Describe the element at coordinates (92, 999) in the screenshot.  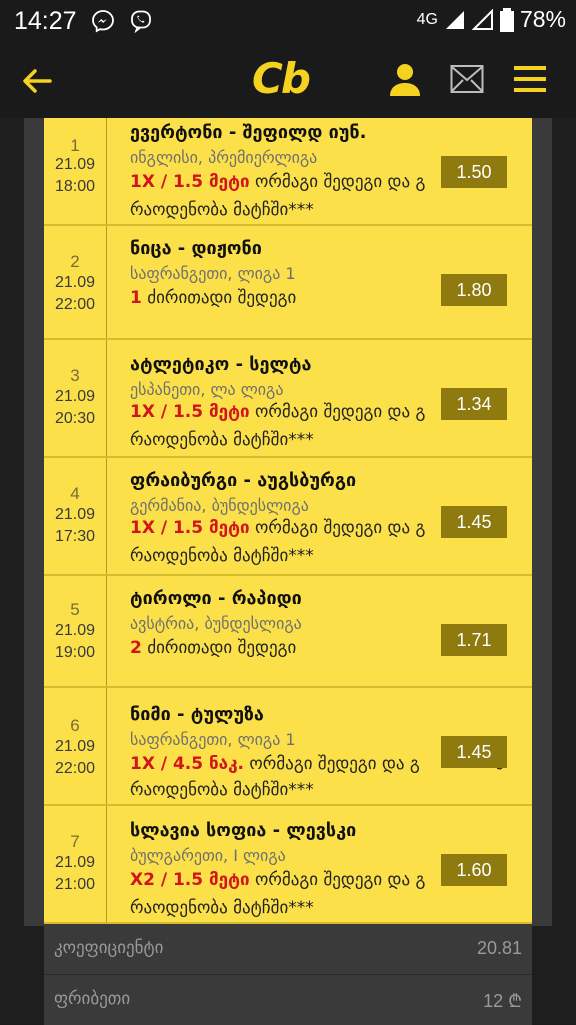
I see `freebet-label: ფრიბეთი` at that location.